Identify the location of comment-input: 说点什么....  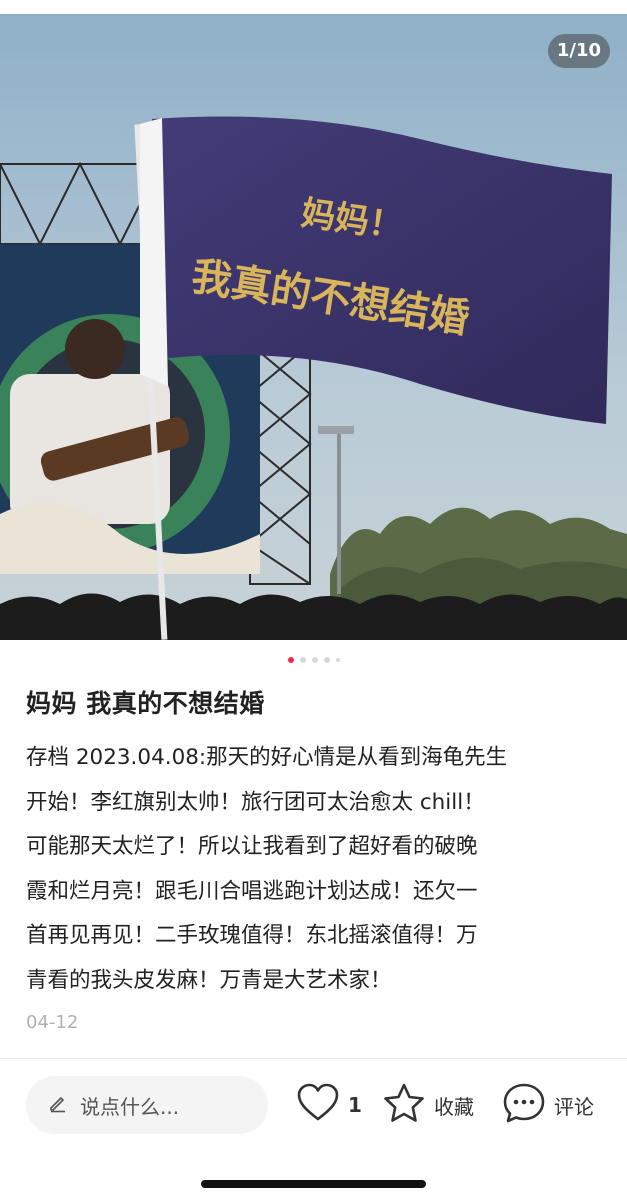
(147, 1105).